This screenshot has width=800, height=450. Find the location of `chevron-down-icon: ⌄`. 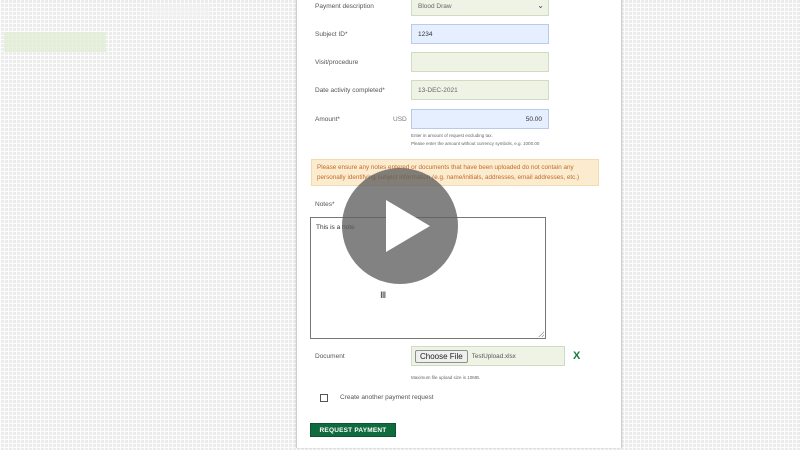

chevron-down-icon: ⌄ is located at coordinates (540, 5).